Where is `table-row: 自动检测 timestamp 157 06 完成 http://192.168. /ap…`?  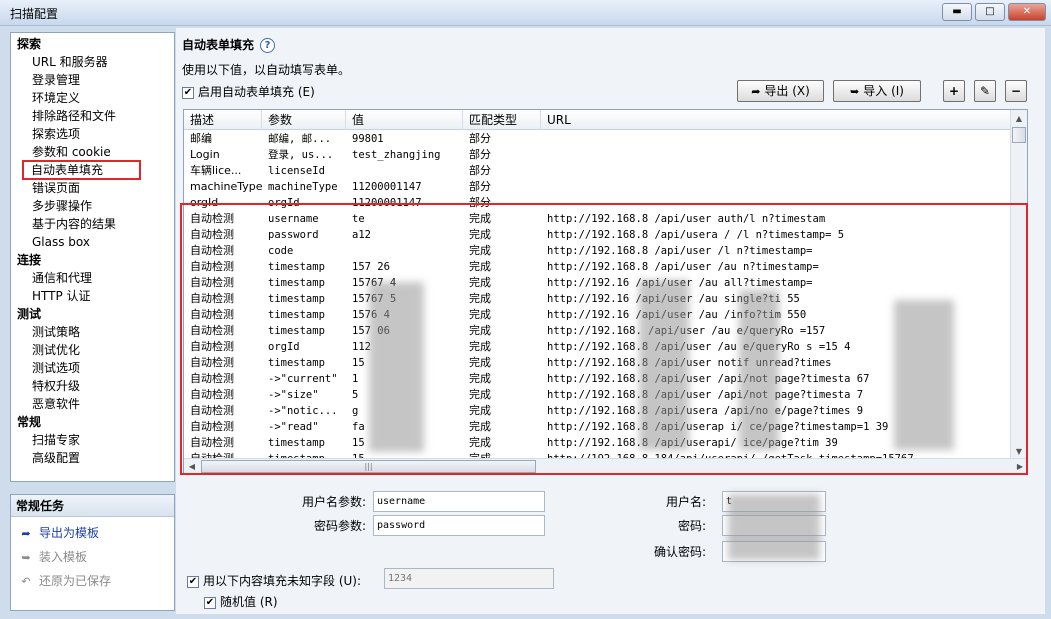 table-row: 自动检测 timestamp 157 06 完成 http://192.168. /ap… is located at coordinates (597, 331).